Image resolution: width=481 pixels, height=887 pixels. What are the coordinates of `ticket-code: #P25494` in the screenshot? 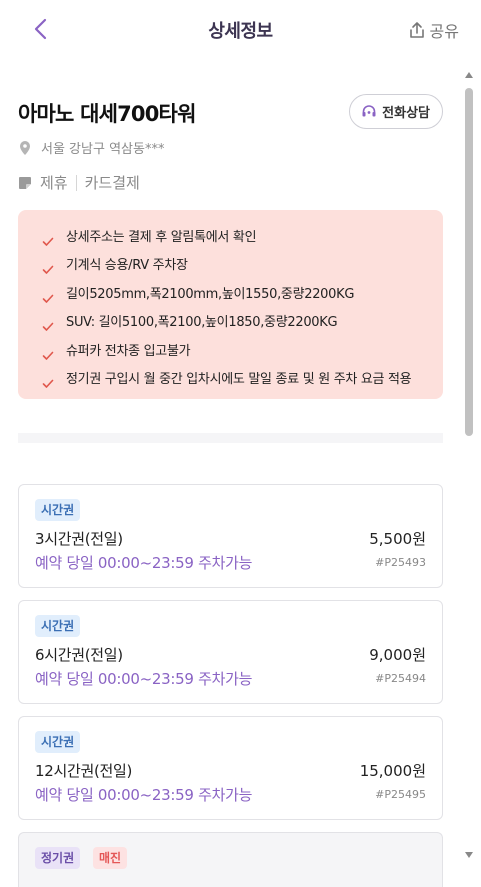 It's located at (400, 678).